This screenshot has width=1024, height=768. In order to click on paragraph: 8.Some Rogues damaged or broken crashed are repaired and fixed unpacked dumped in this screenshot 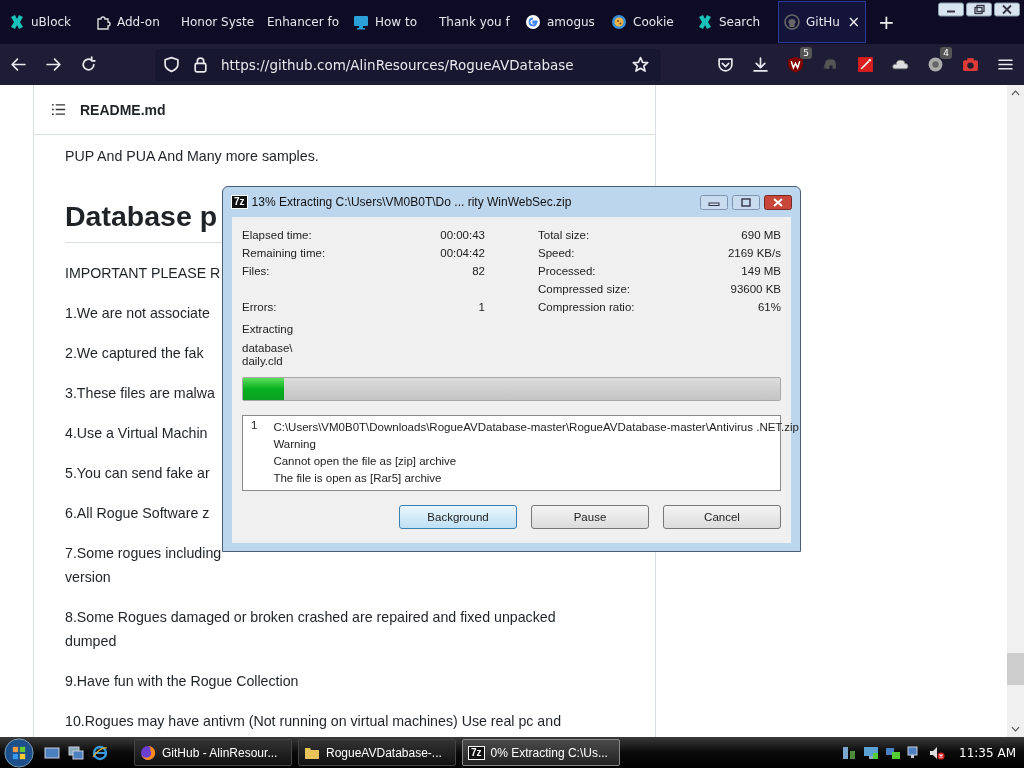, I will do `click(310, 629)`.